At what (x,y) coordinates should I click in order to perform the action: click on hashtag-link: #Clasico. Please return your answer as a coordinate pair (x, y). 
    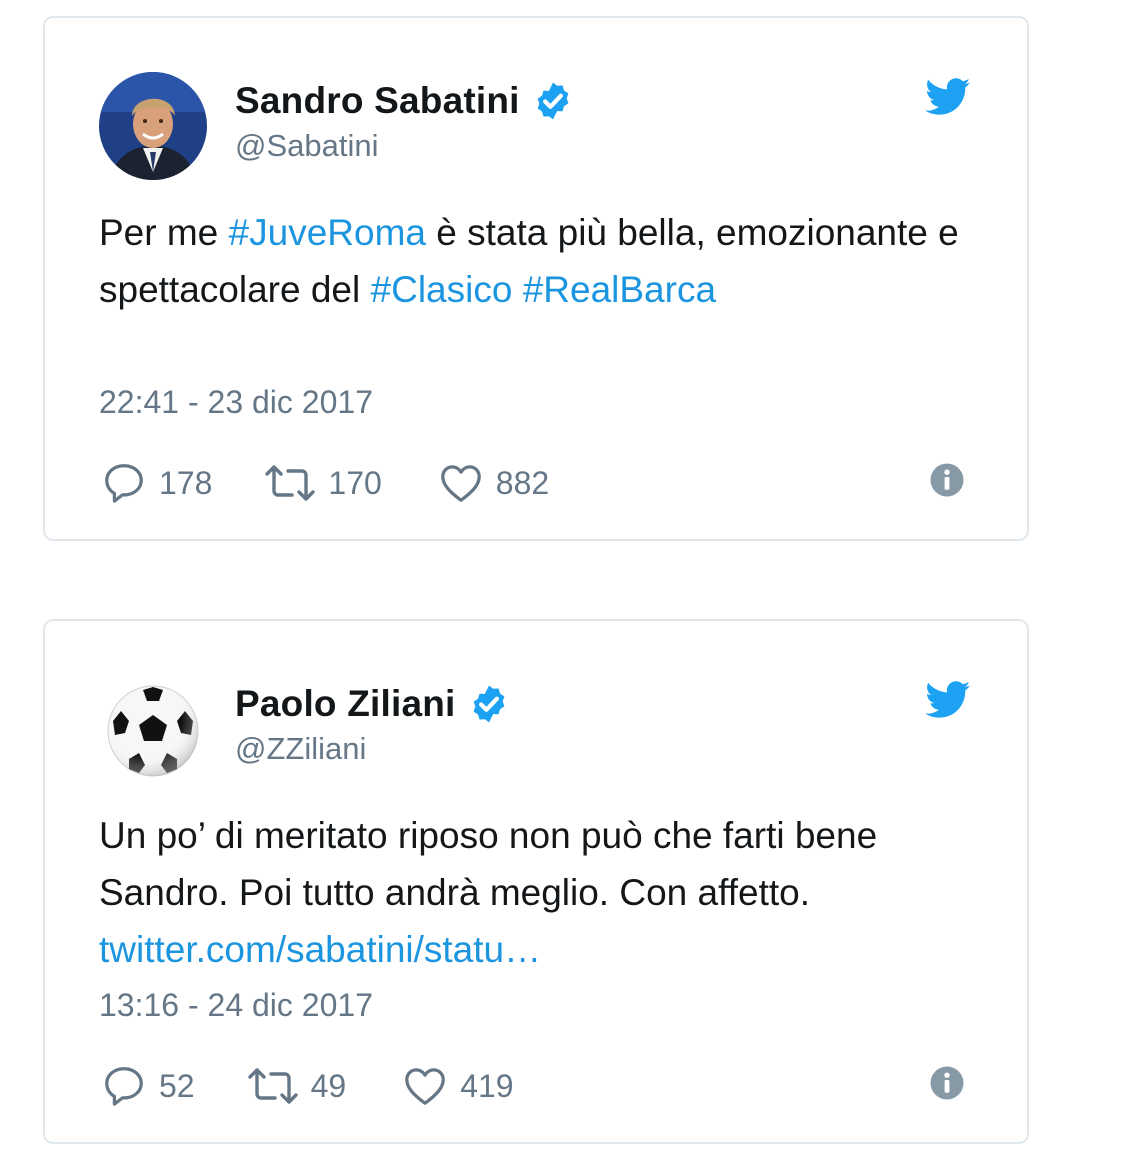
    Looking at the image, I should click on (442, 289).